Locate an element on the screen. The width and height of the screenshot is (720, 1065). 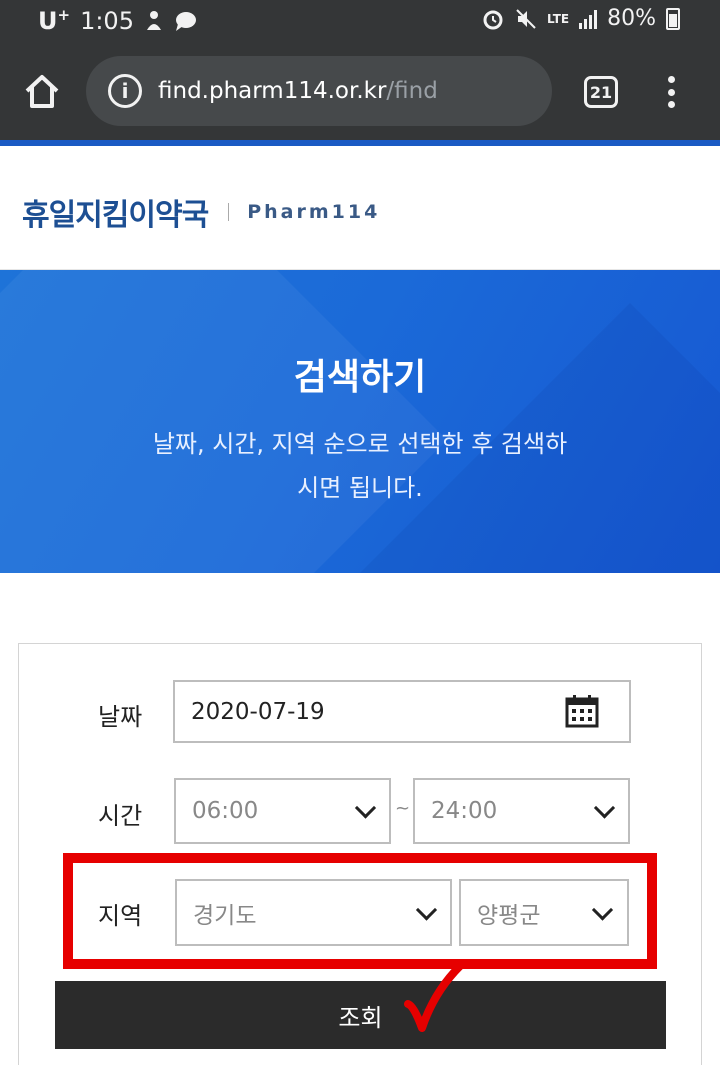
home-icon is located at coordinates (42, 91).